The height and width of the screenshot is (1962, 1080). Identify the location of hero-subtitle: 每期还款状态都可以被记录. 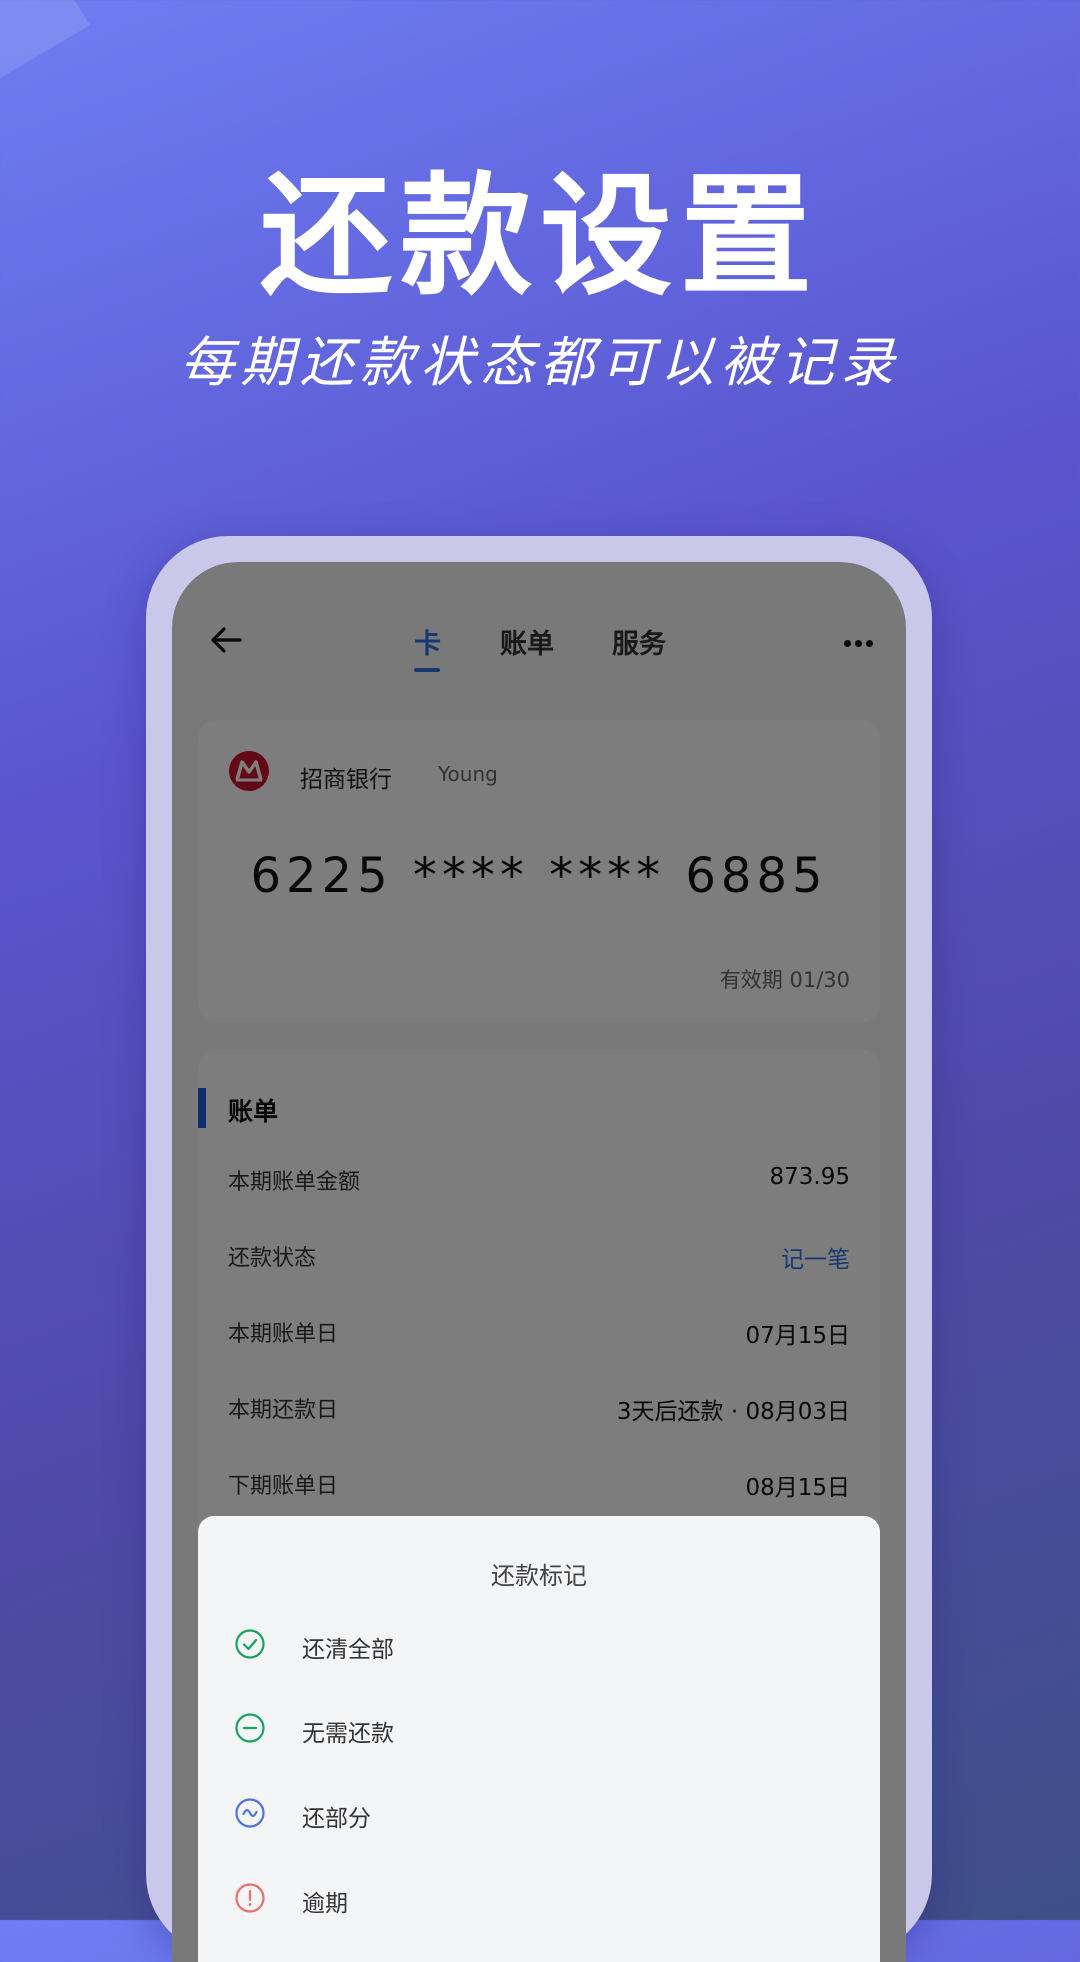
(540, 362).